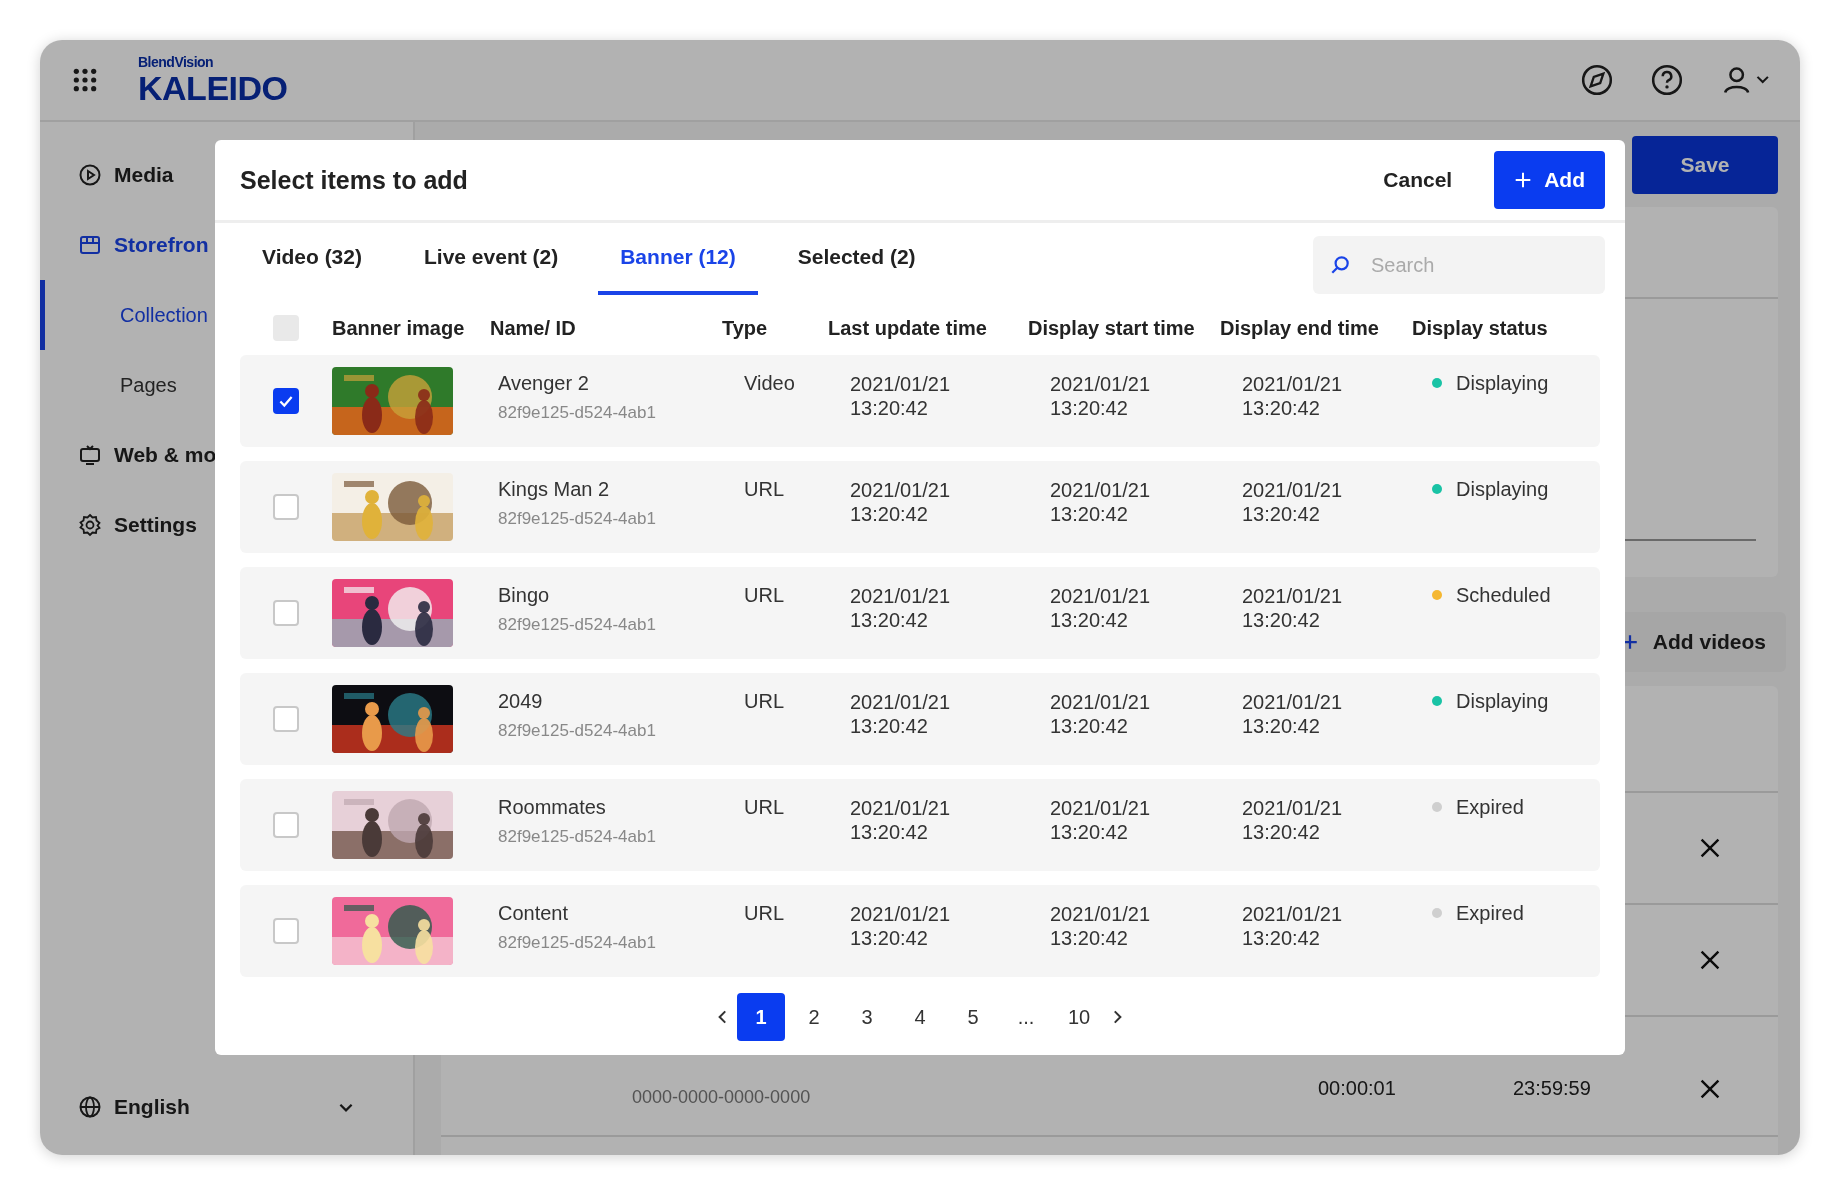 Image resolution: width=1840 pixels, height=1196 pixels. What do you see at coordinates (554, 489) in the screenshot?
I see `item-name: Kings Man 2` at bounding box center [554, 489].